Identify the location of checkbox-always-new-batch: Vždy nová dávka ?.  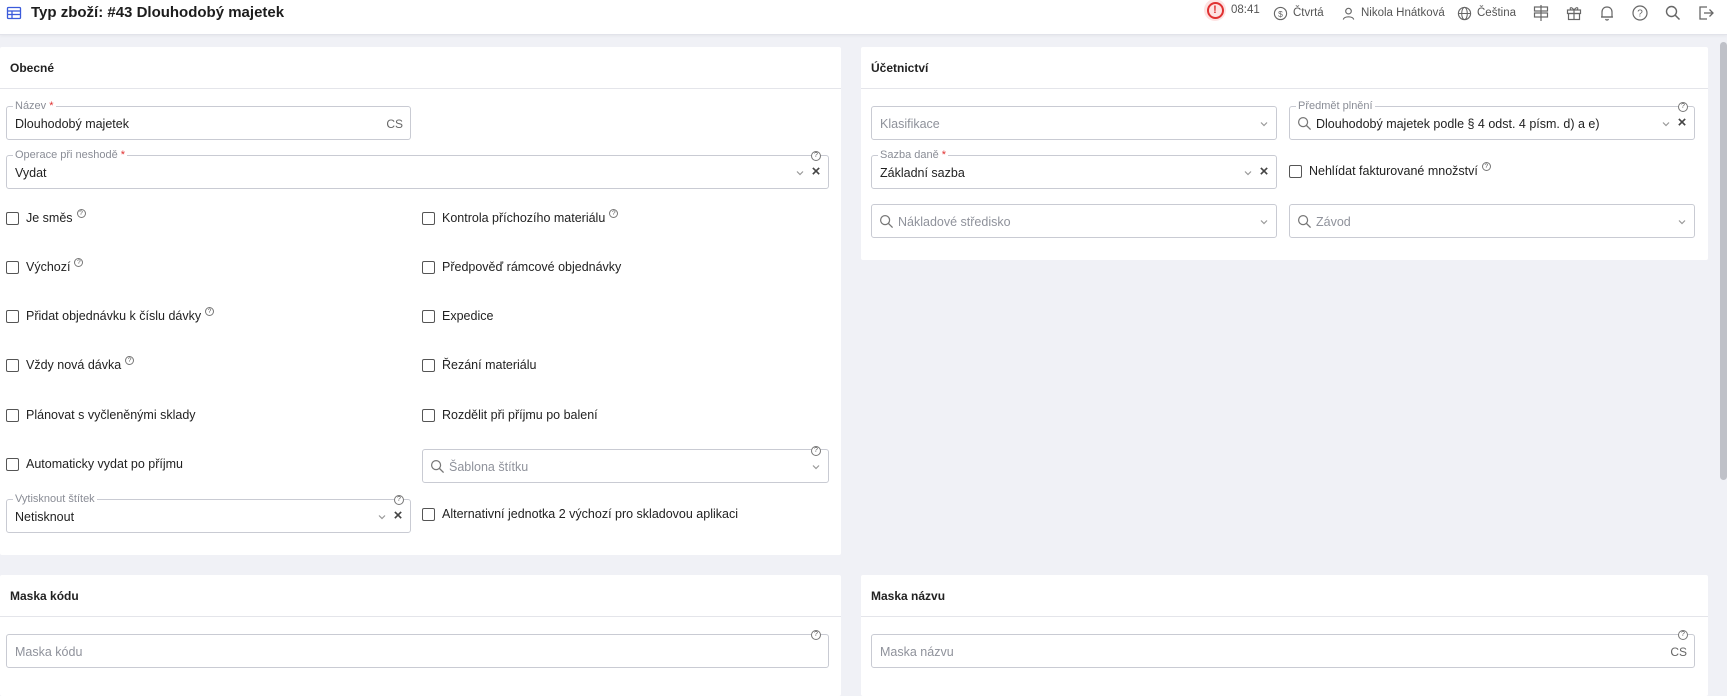
(70, 364).